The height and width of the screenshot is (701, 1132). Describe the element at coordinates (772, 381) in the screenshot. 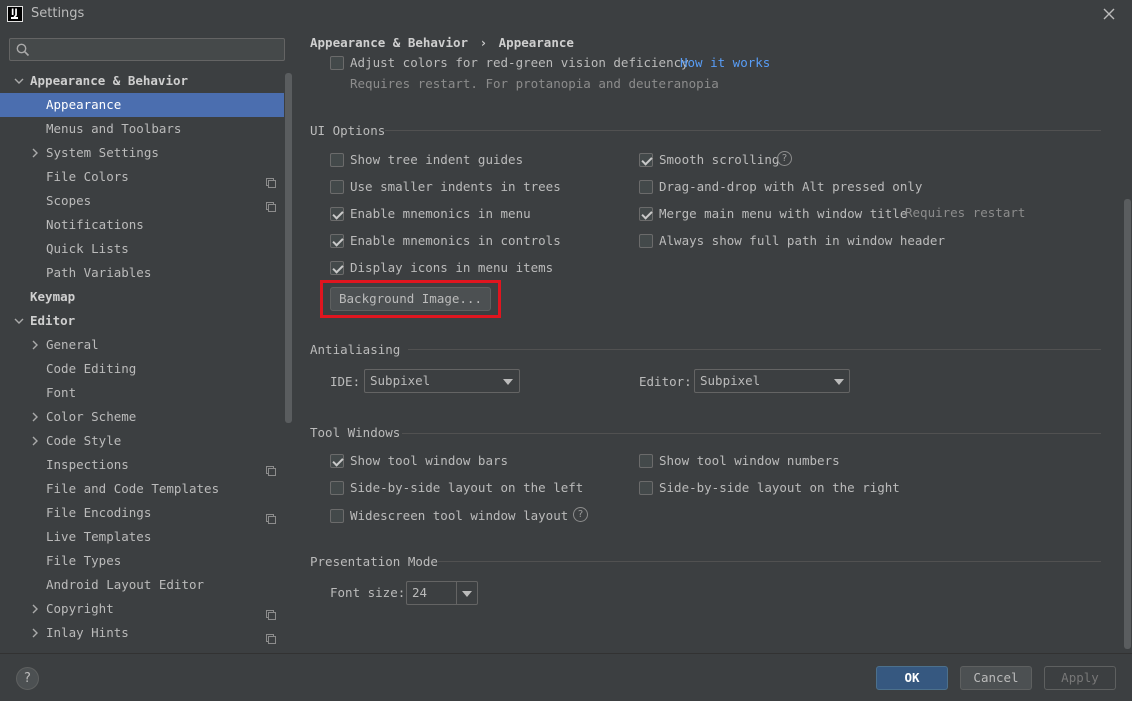

I see `editor-antialiasing-dropdown: Subpixel` at that location.